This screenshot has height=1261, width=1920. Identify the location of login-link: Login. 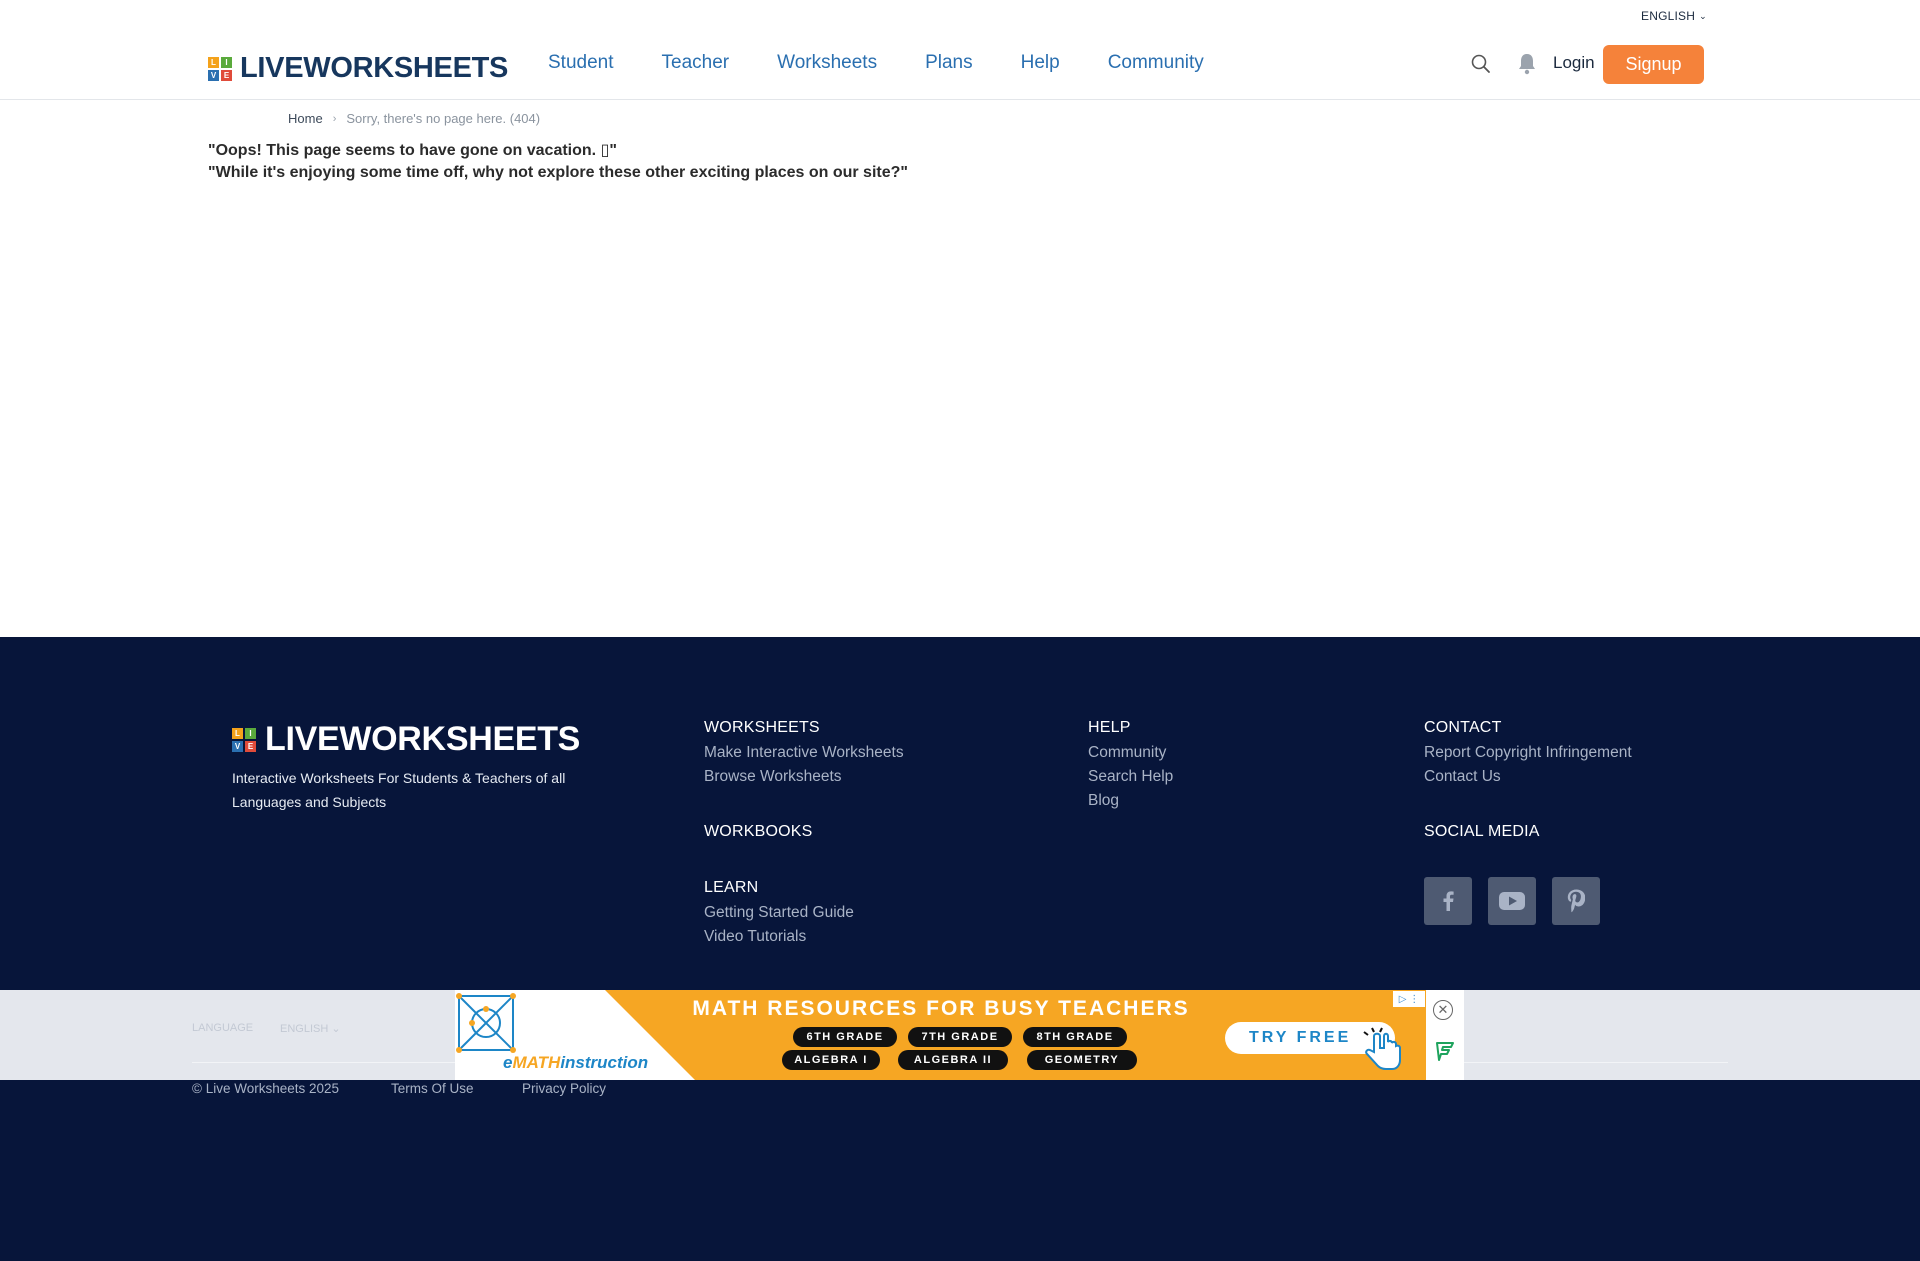
(1574, 63).